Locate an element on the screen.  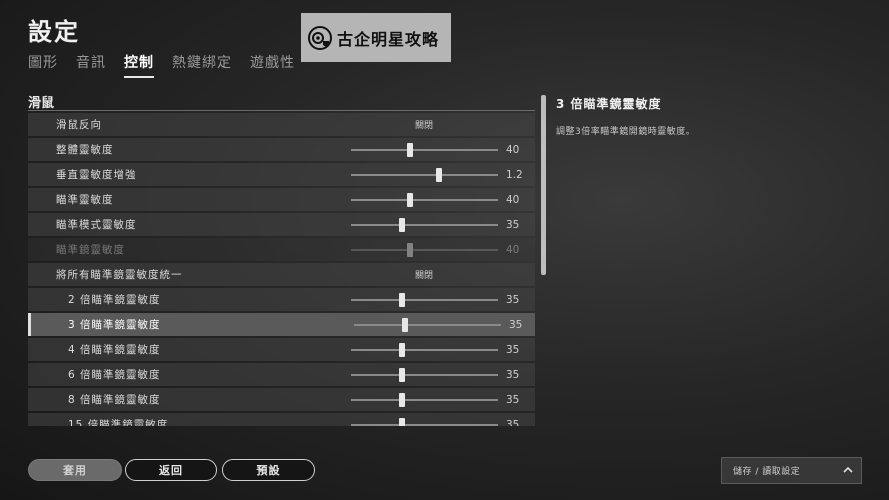
apply-button: 套用 is located at coordinates (75, 470).